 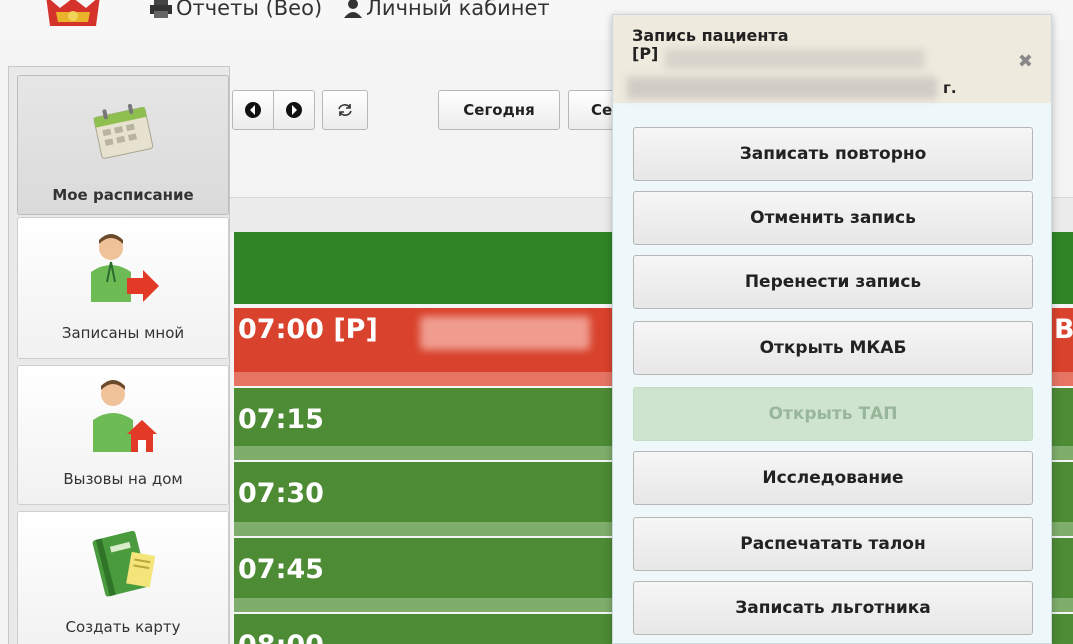 I want to click on doctor-arrow-icon, so click(x=123, y=270).